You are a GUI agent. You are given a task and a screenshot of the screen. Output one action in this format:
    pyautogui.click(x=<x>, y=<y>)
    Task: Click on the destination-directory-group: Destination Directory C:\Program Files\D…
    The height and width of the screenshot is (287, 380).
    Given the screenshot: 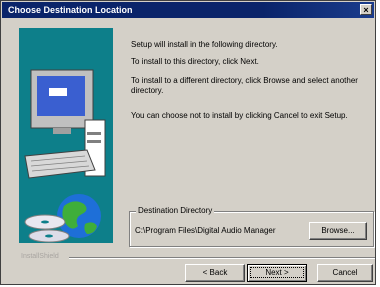 What is the action you would take?
    pyautogui.click(x=251, y=226)
    